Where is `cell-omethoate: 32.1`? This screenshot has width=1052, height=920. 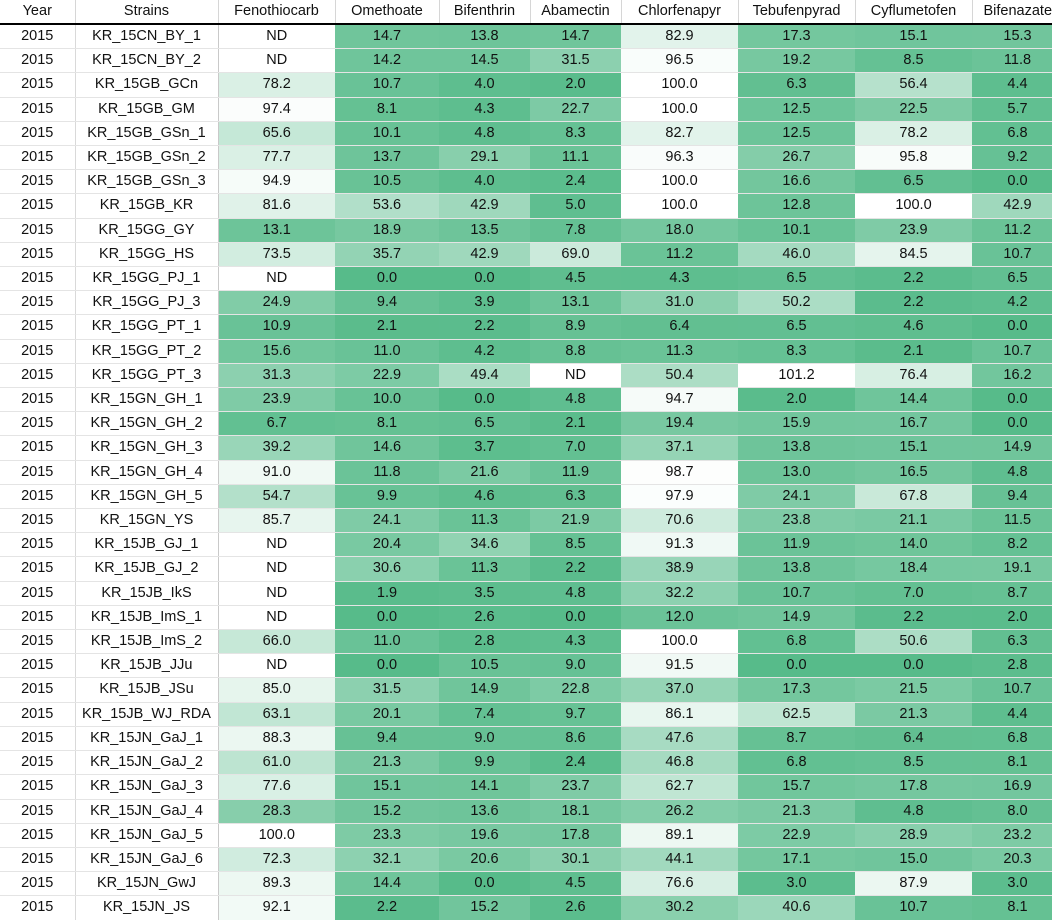 cell-omethoate: 32.1 is located at coordinates (387, 860).